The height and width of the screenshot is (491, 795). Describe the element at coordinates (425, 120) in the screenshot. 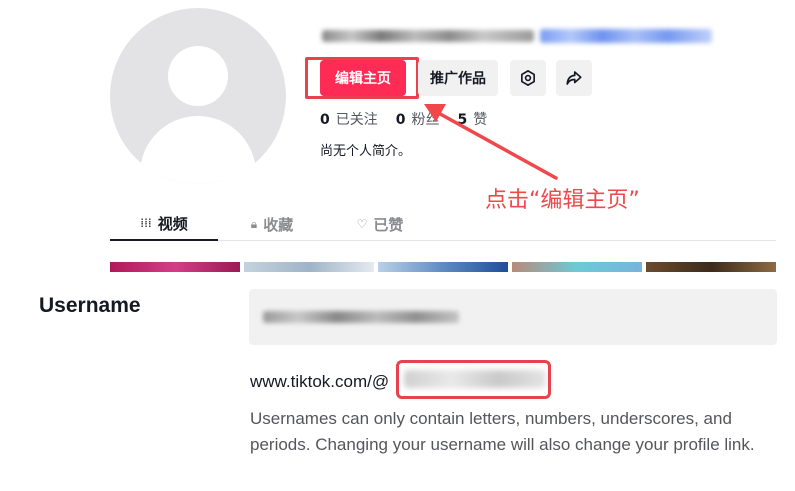

I see `followers-label: 粉丝` at that location.